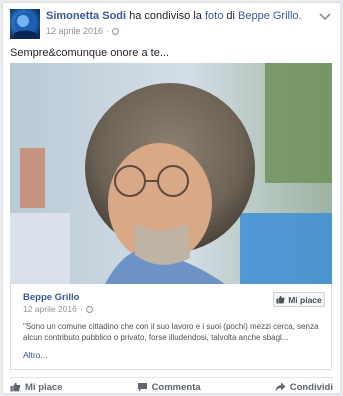 The width and height of the screenshot is (343, 396). Describe the element at coordinates (171, 377) in the screenshot. I see `divider` at that location.